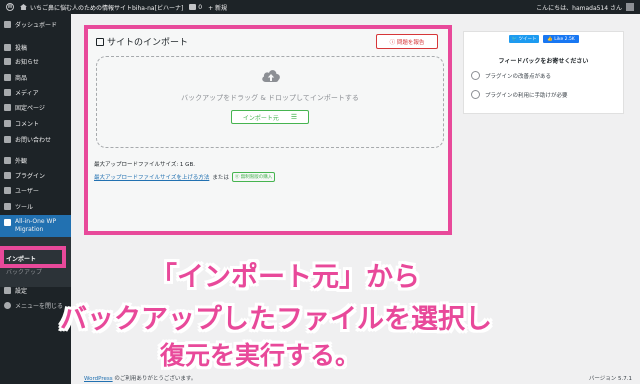 This screenshot has height=384, width=640. I want to click on instruction-caption-1: 「インポート元」から, so click(285, 277).